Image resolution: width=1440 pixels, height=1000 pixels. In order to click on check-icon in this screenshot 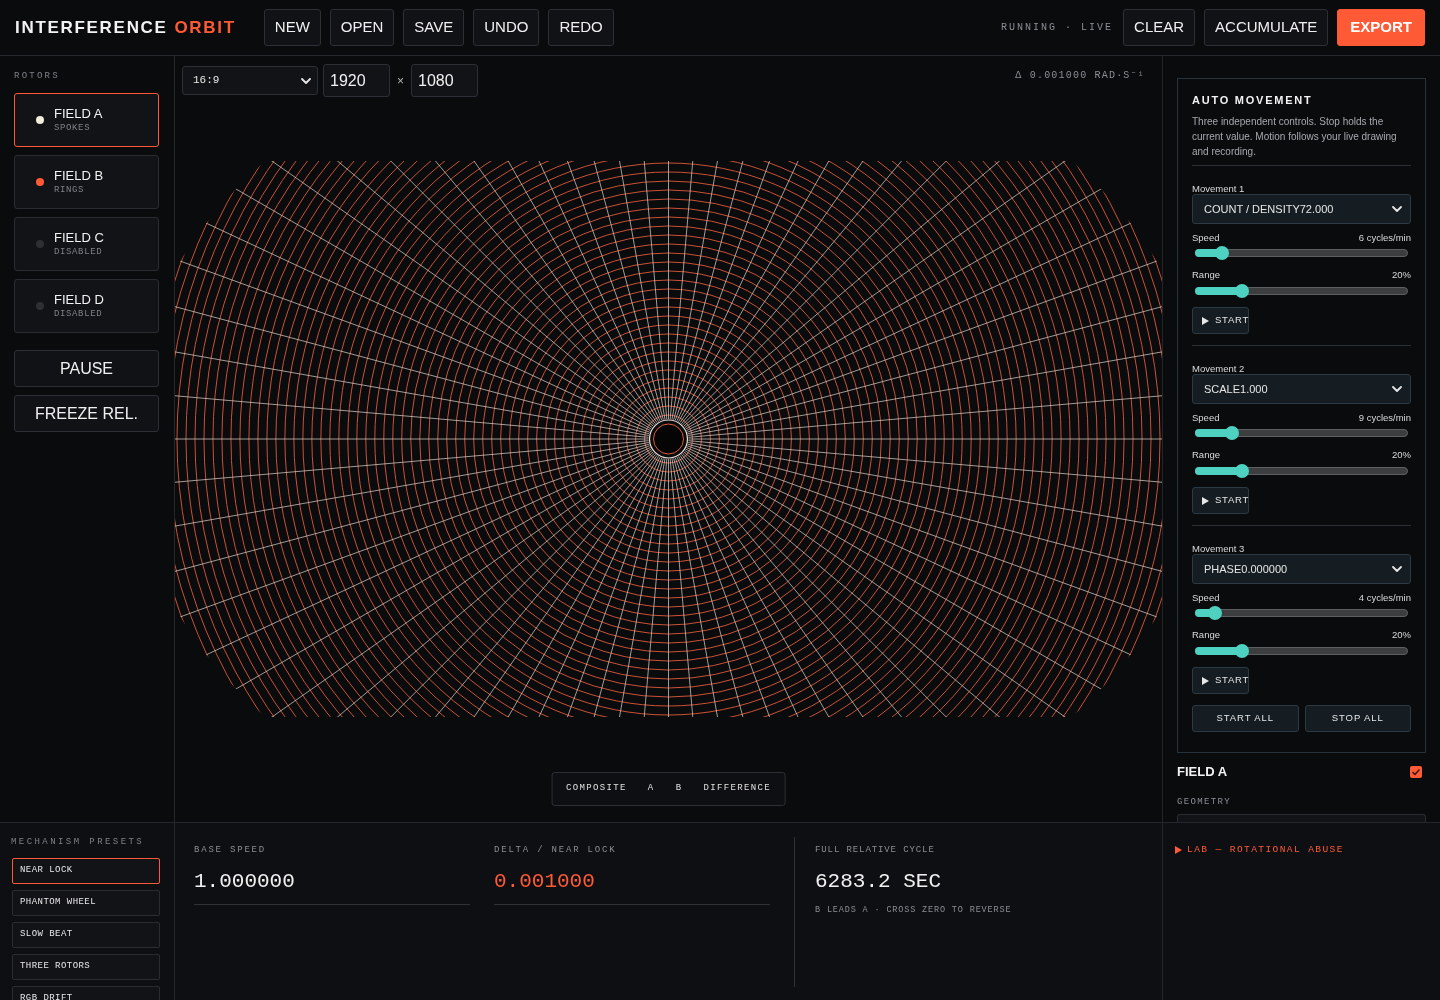, I will do `click(1416, 772)`.